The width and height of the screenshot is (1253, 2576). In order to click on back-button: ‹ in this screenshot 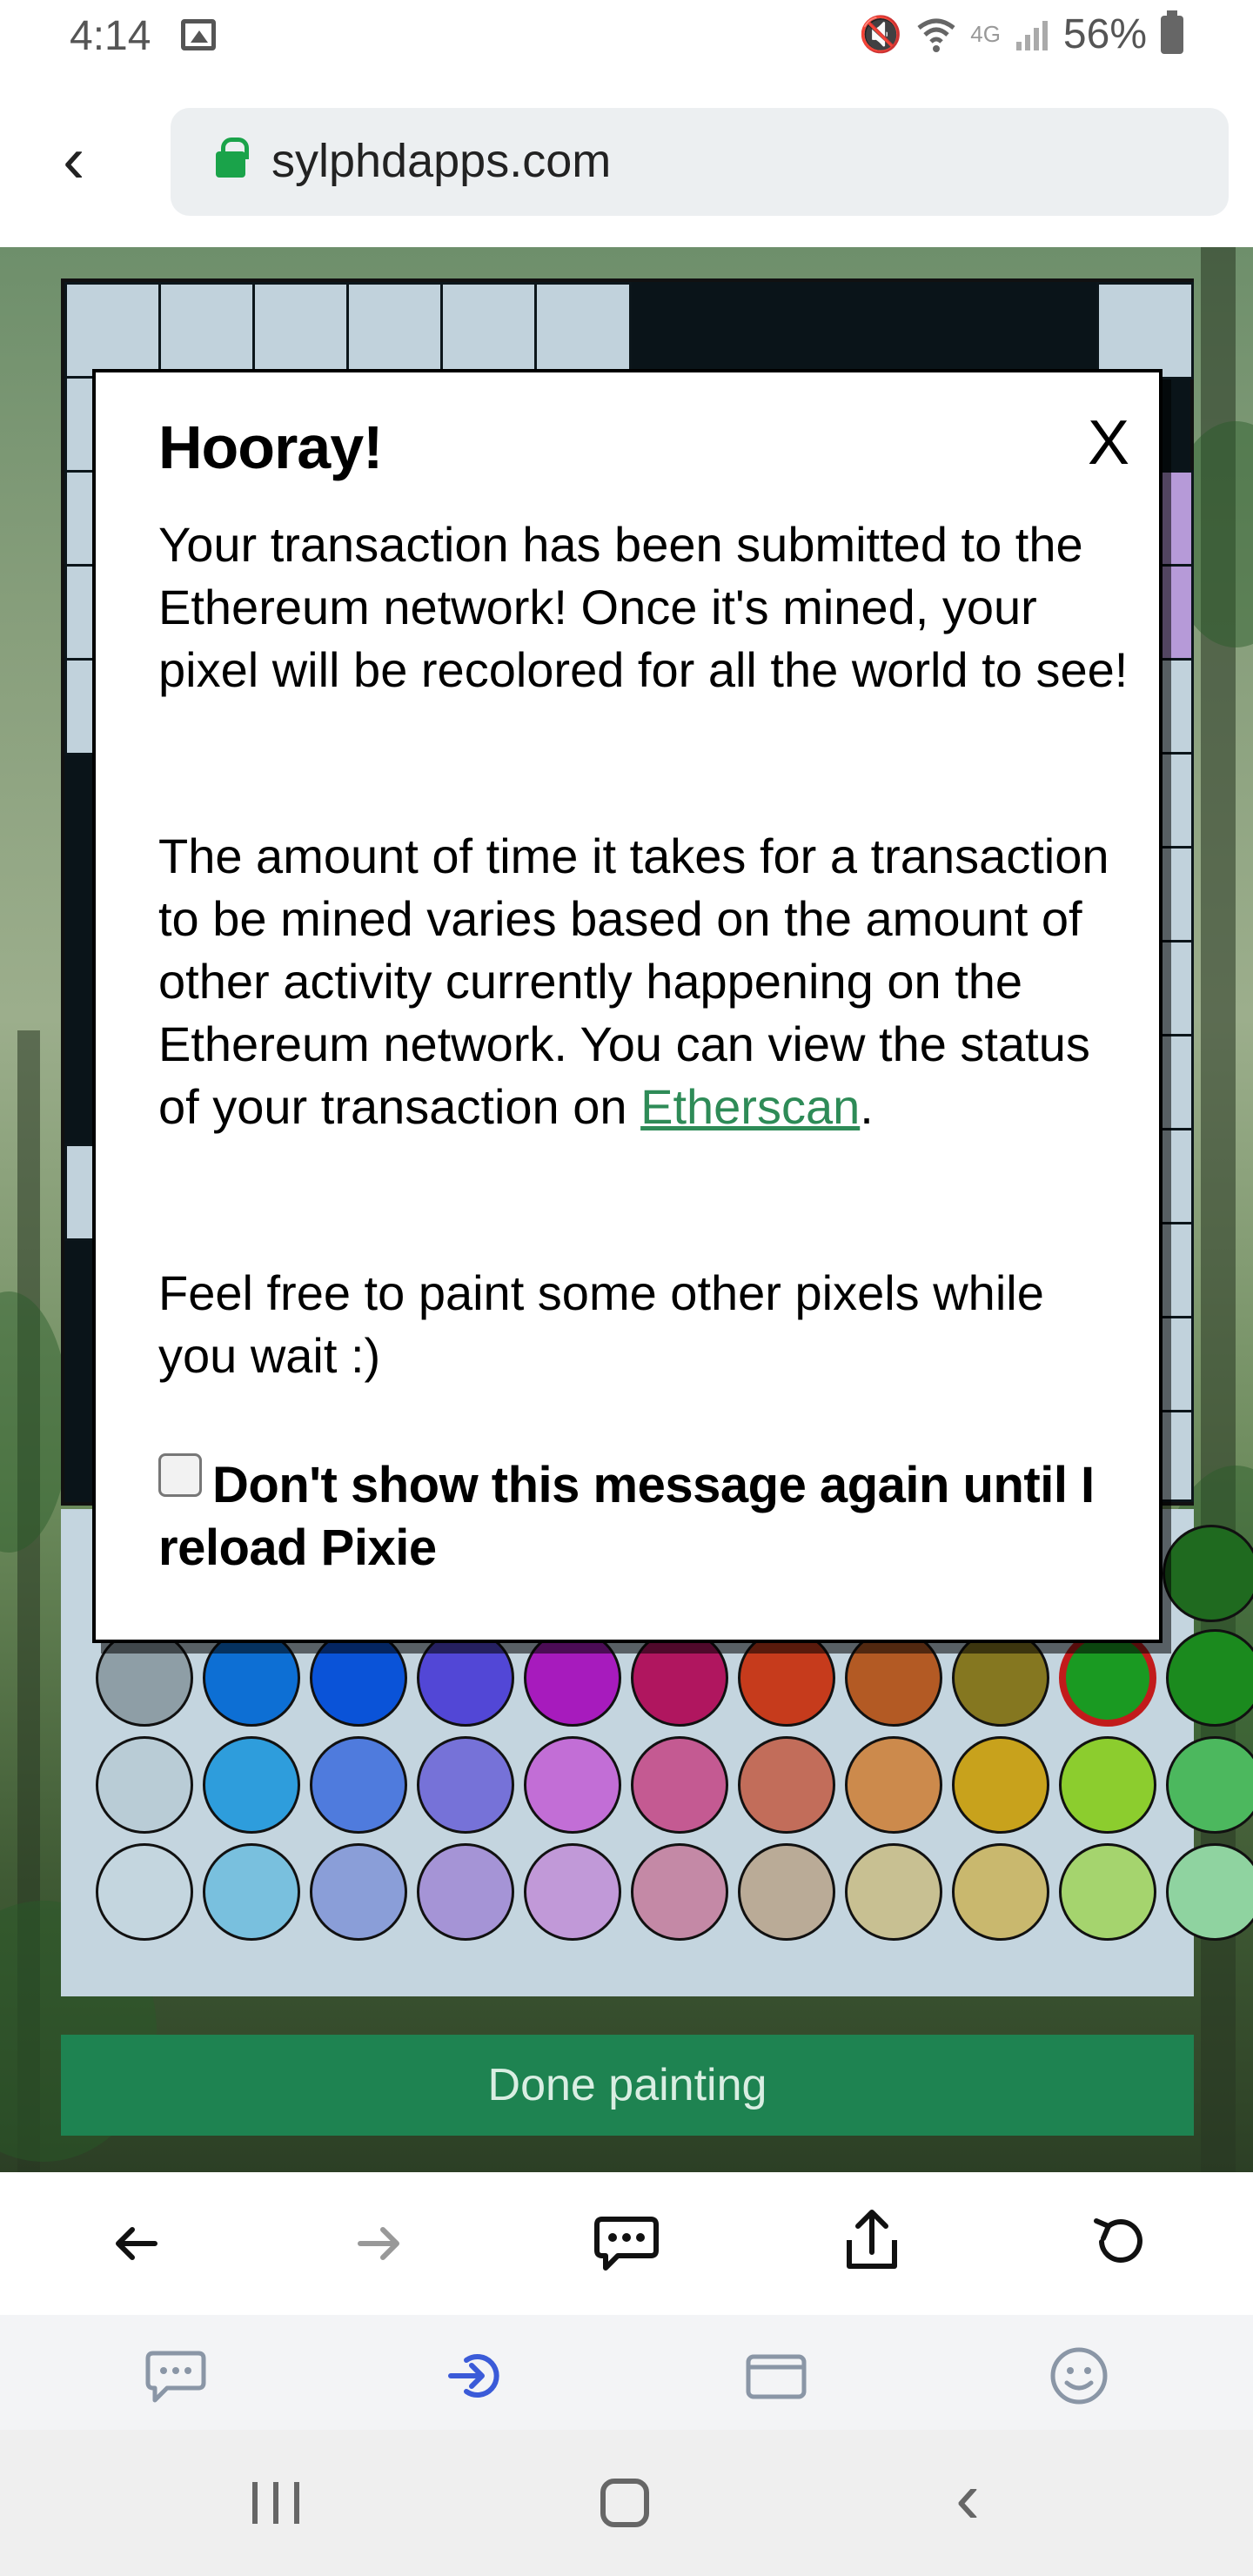, I will do `click(967, 2498)`.